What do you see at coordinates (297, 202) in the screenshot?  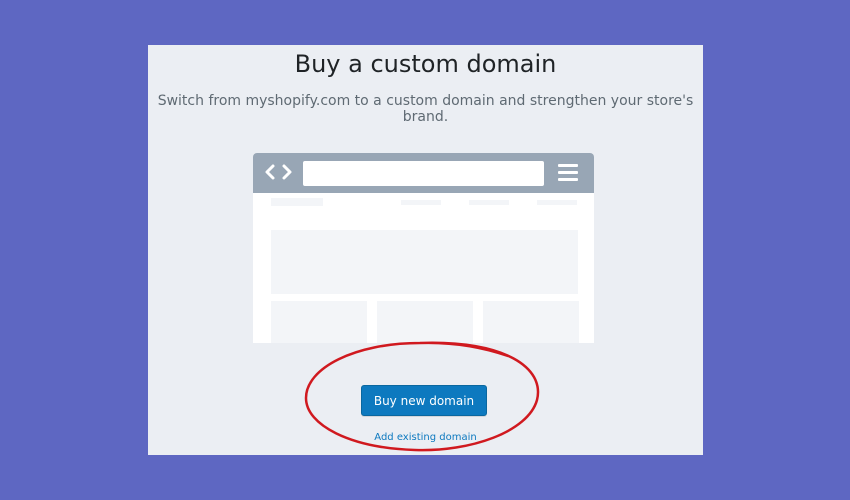 I see `placeholder-logo` at bounding box center [297, 202].